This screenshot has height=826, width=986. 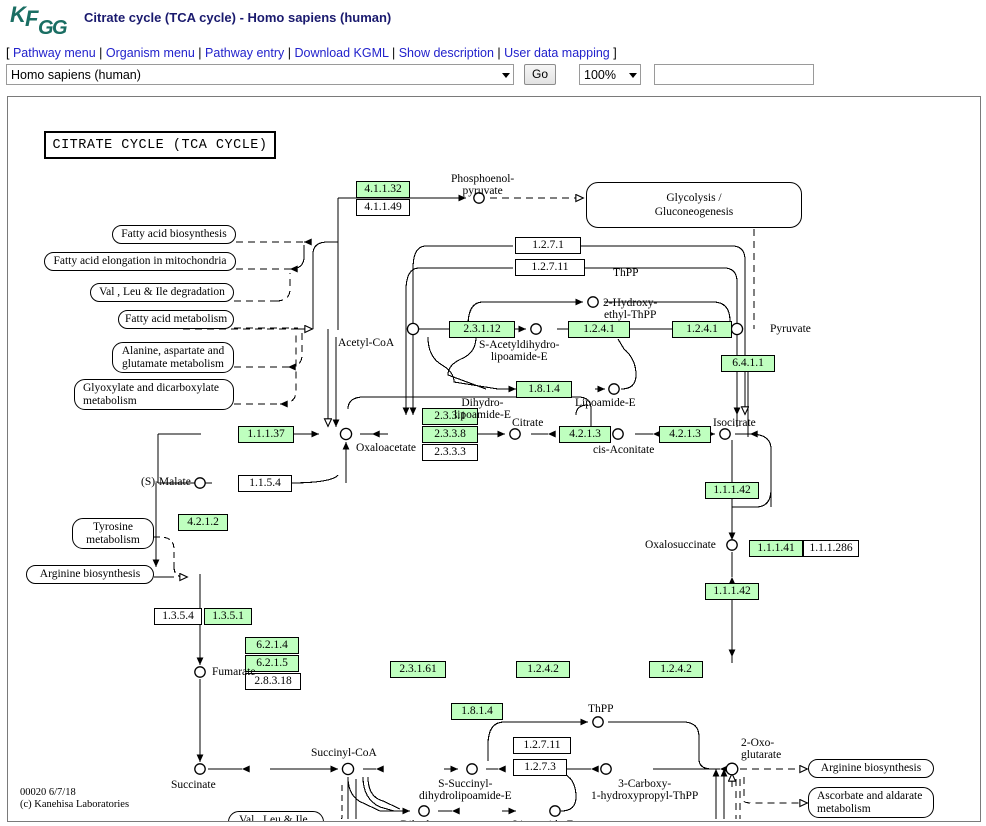 What do you see at coordinates (680, 545) in the screenshot?
I see `compound-label-oxalosuccinate: Oxalosuccinate` at bounding box center [680, 545].